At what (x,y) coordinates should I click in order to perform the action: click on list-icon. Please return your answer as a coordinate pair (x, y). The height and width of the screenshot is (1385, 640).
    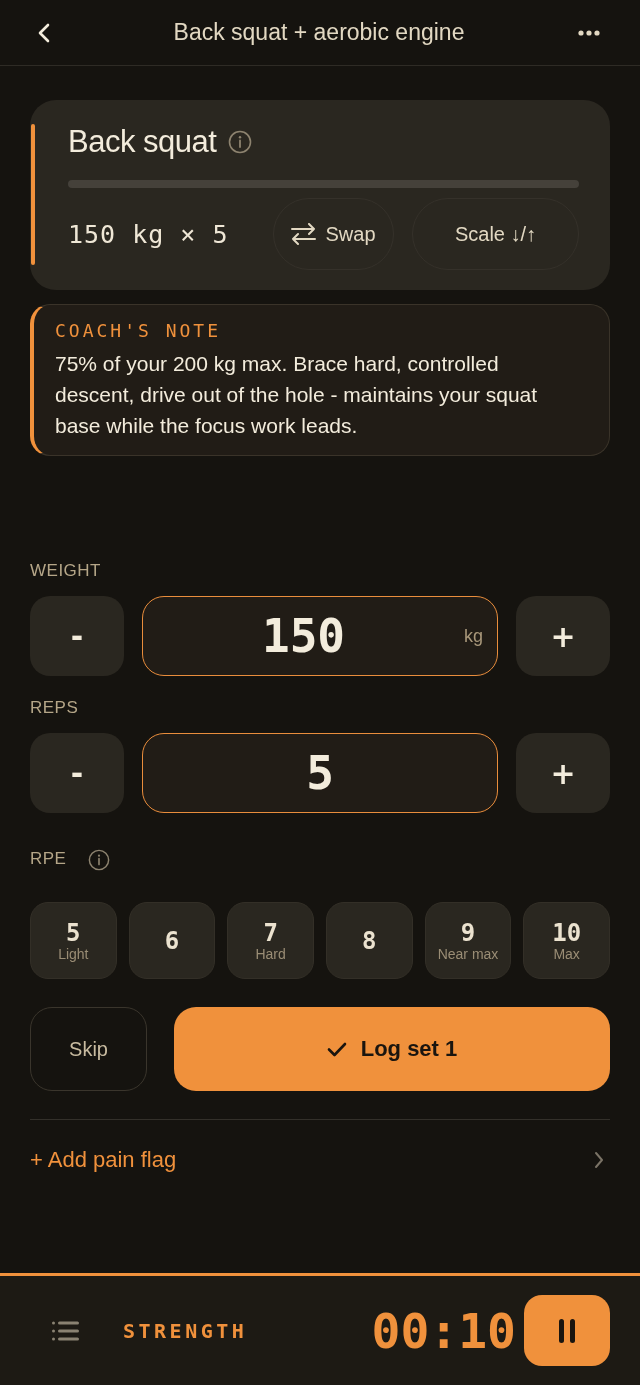
    Looking at the image, I should click on (65, 1330).